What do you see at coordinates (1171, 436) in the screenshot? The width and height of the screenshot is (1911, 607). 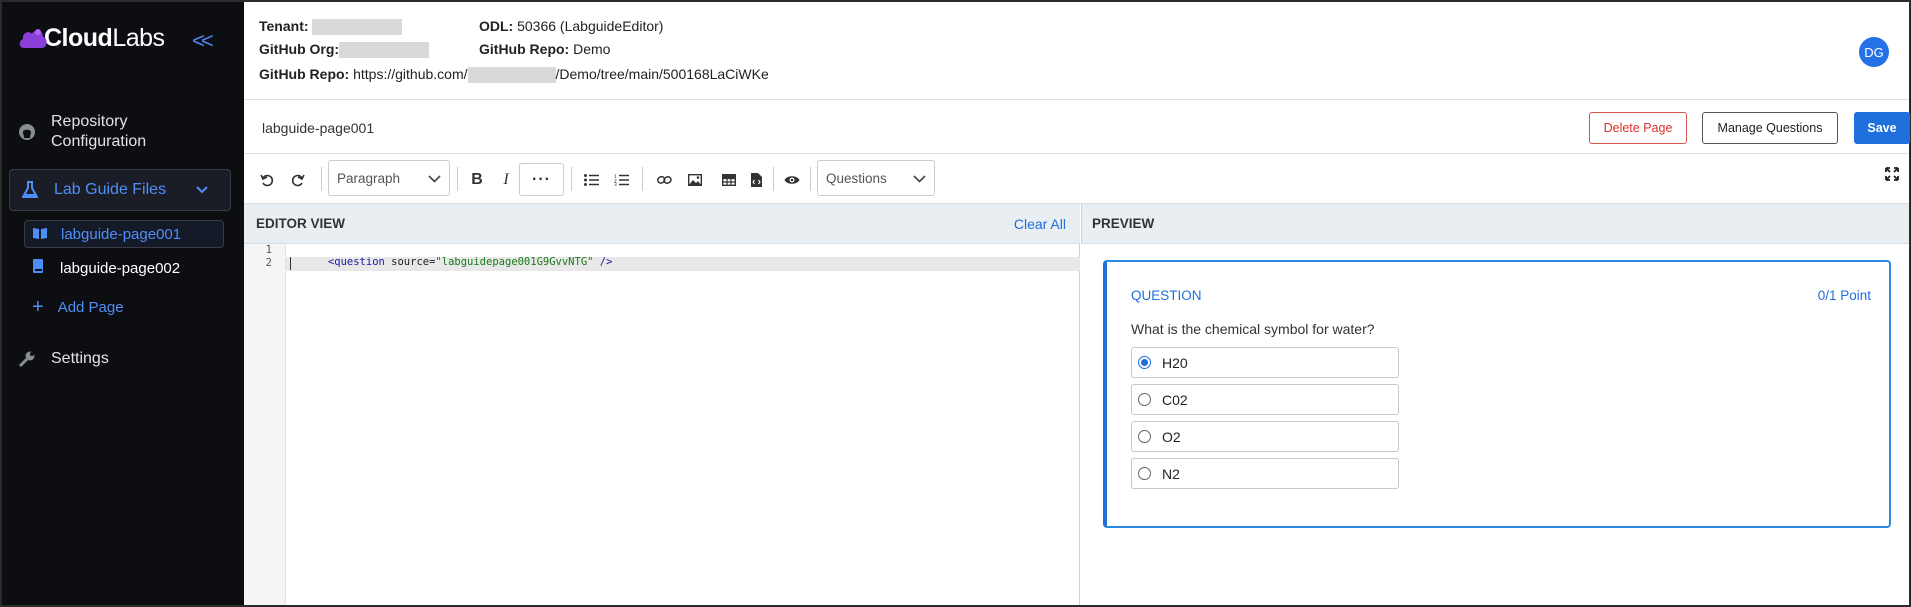 I see `option-label: O2` at bounding box center [1171, 436].